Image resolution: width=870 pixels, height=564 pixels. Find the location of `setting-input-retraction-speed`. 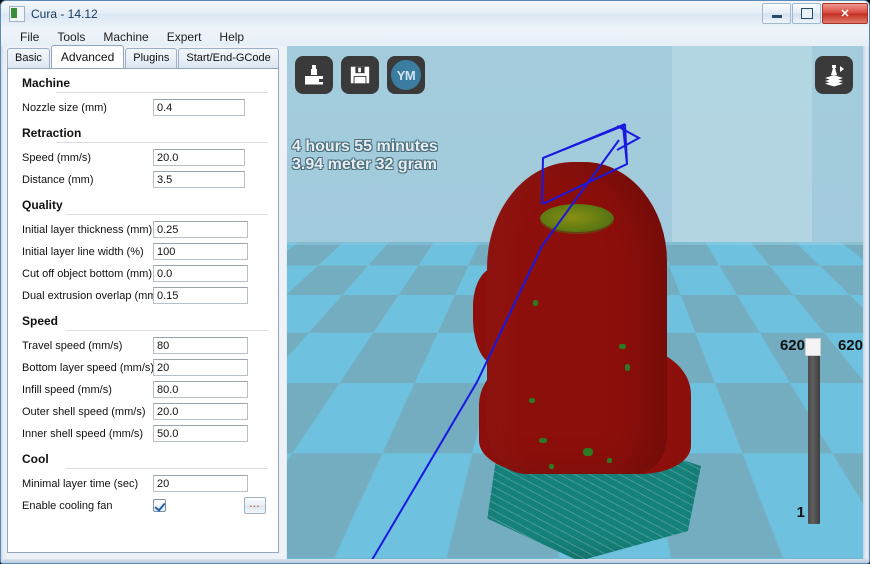

setting-input-retraction-speed is located at coordinates (199, 157).